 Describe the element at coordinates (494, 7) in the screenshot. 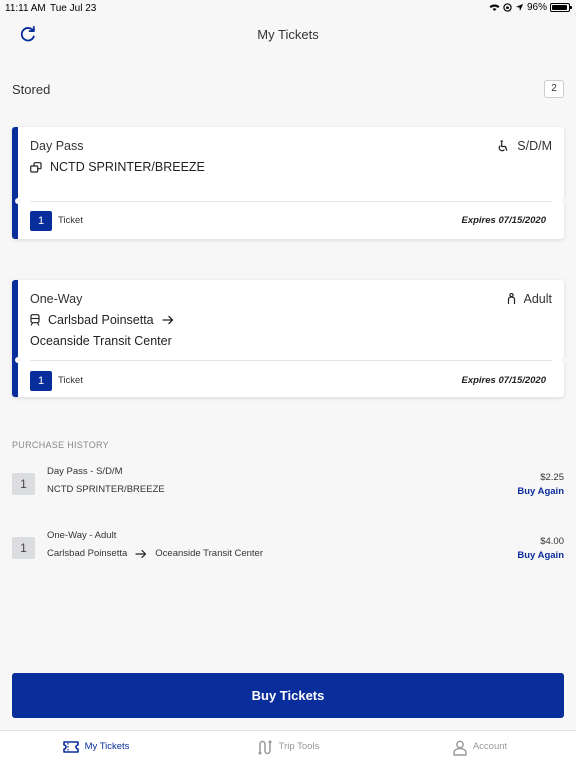

I see `wifi-icon` at that location.